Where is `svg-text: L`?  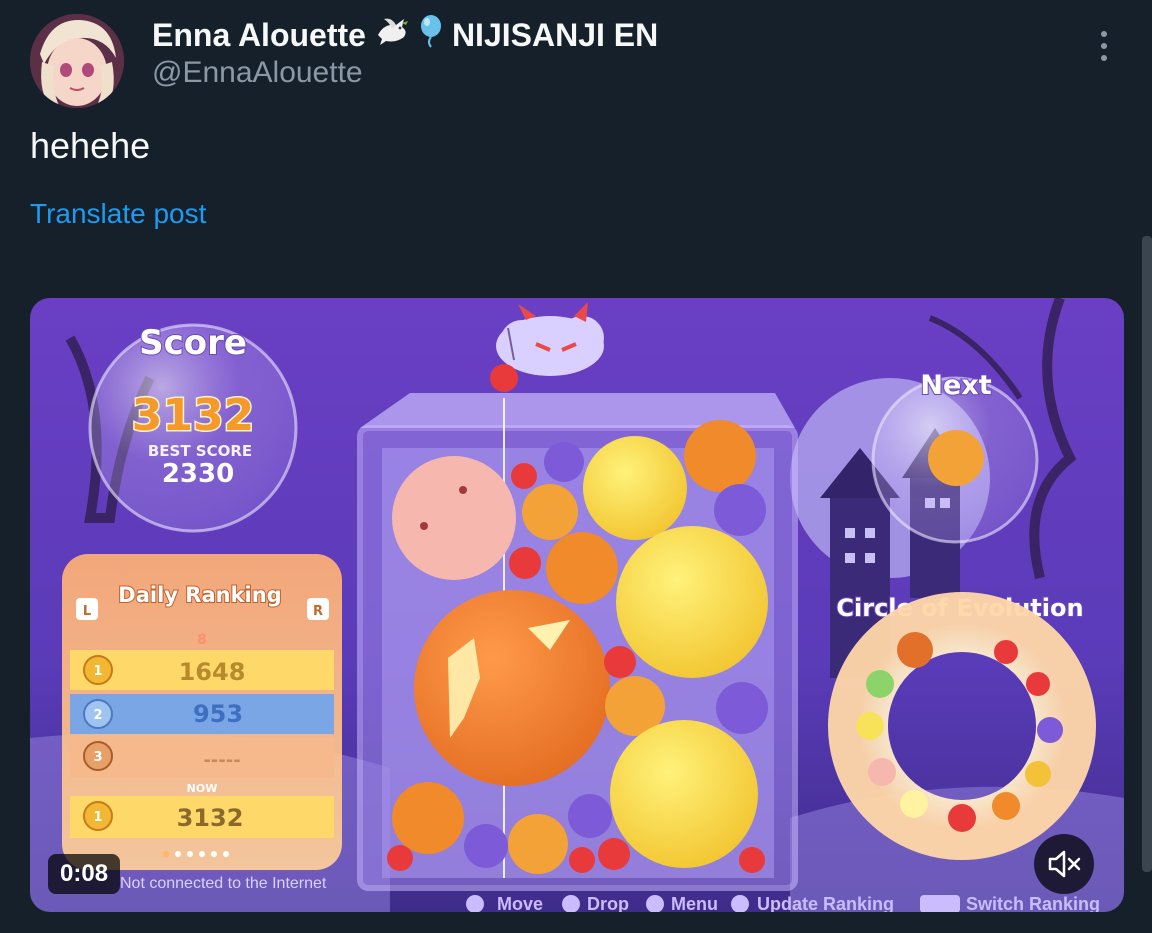 svg-text: L is located at coordinates (87, 611).